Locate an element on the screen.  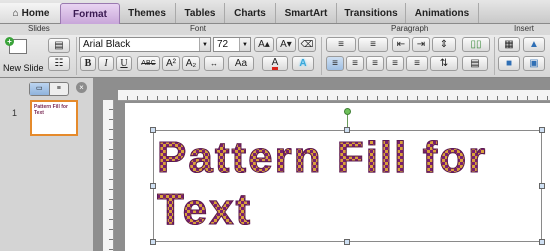
rotate-handle is located at coordinates (347, 111).